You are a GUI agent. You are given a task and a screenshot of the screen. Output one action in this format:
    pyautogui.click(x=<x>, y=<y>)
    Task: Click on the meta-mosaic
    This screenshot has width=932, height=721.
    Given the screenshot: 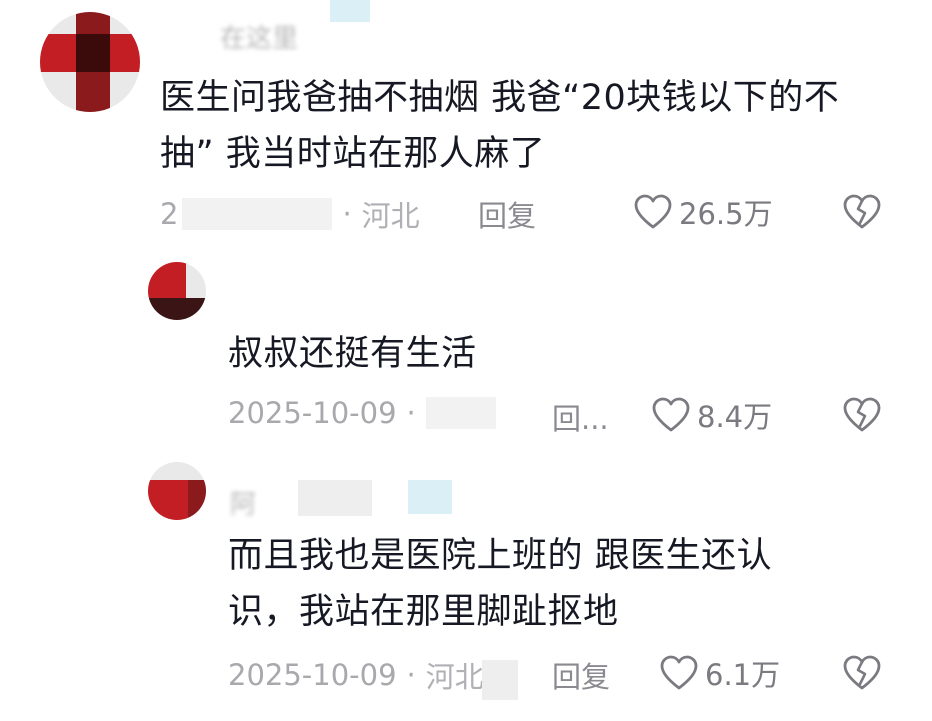 What is the action you would take?
    pyautogui.click(x=500, y=680)
    